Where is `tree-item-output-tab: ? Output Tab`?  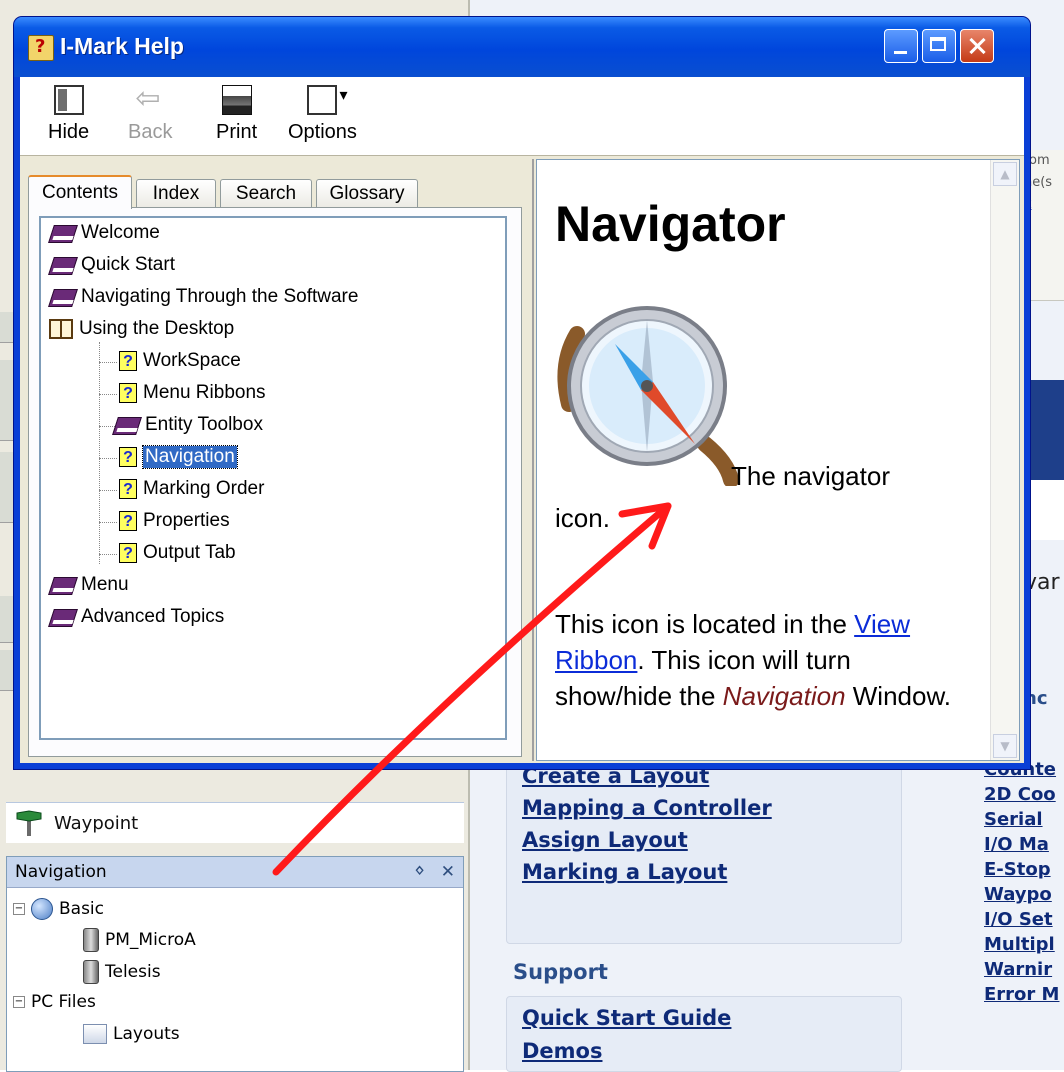
tree-item-output-tab: ? Output Tab is located at coordinates (177, 553).